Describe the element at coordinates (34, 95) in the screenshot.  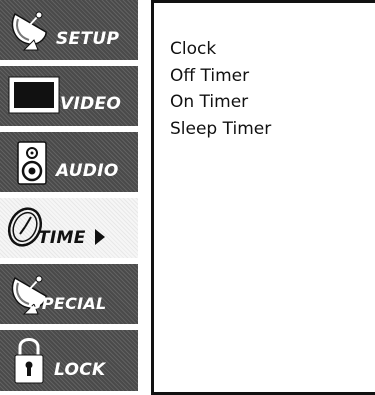
I see `tv-screen-icon` at that location.